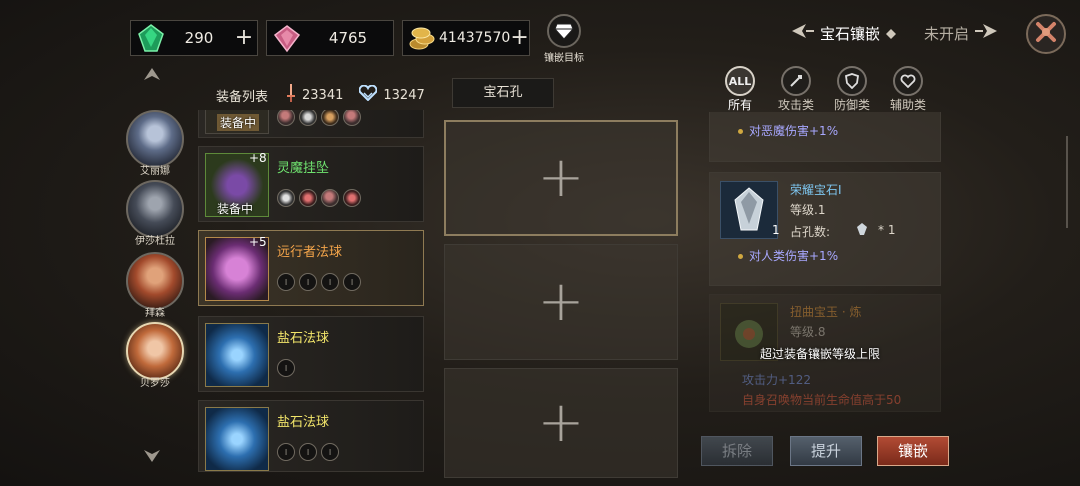 This screenshot has height=486, width=1080. I want to click on tab-gem-inlay-label: 宝石镶嵌, so click(850, 33).